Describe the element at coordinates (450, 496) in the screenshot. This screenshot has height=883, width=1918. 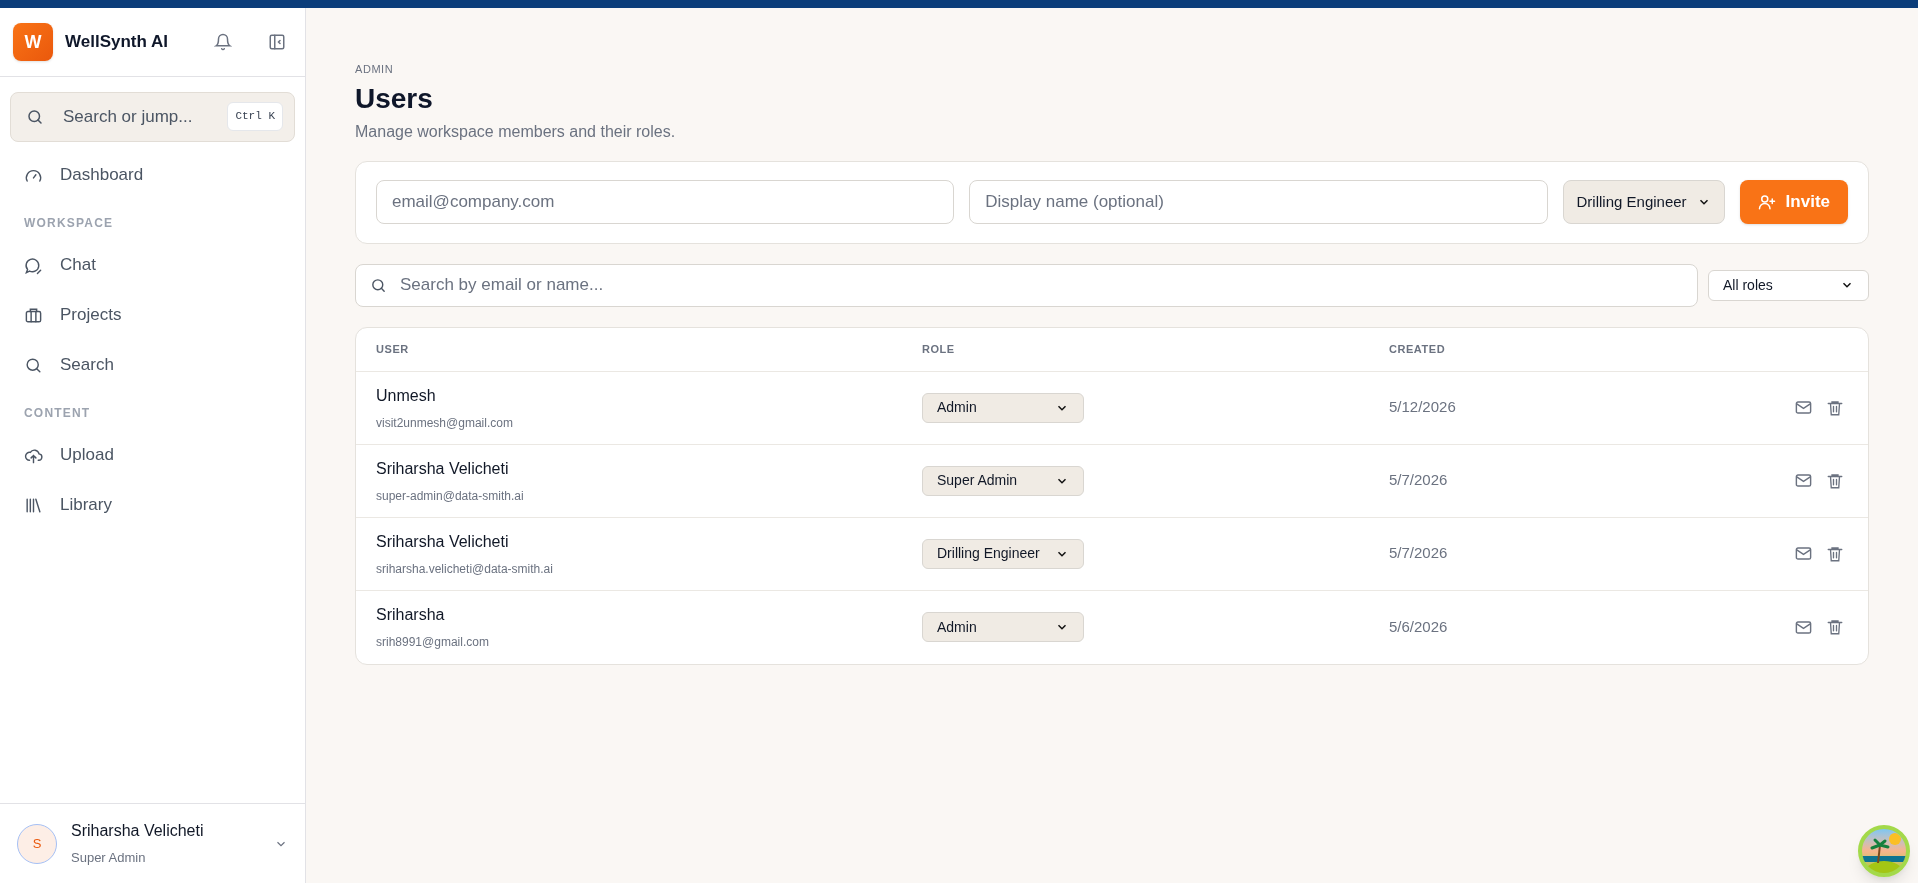
I see `user-email: super-admin@data-smith.ai` at that location.